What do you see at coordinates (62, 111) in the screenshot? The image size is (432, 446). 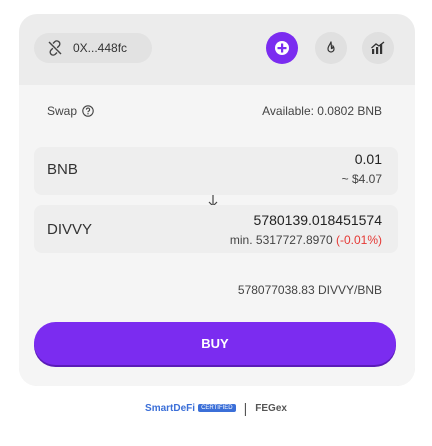 I see `swap-label: Swap` at bounding box center [62, 111].